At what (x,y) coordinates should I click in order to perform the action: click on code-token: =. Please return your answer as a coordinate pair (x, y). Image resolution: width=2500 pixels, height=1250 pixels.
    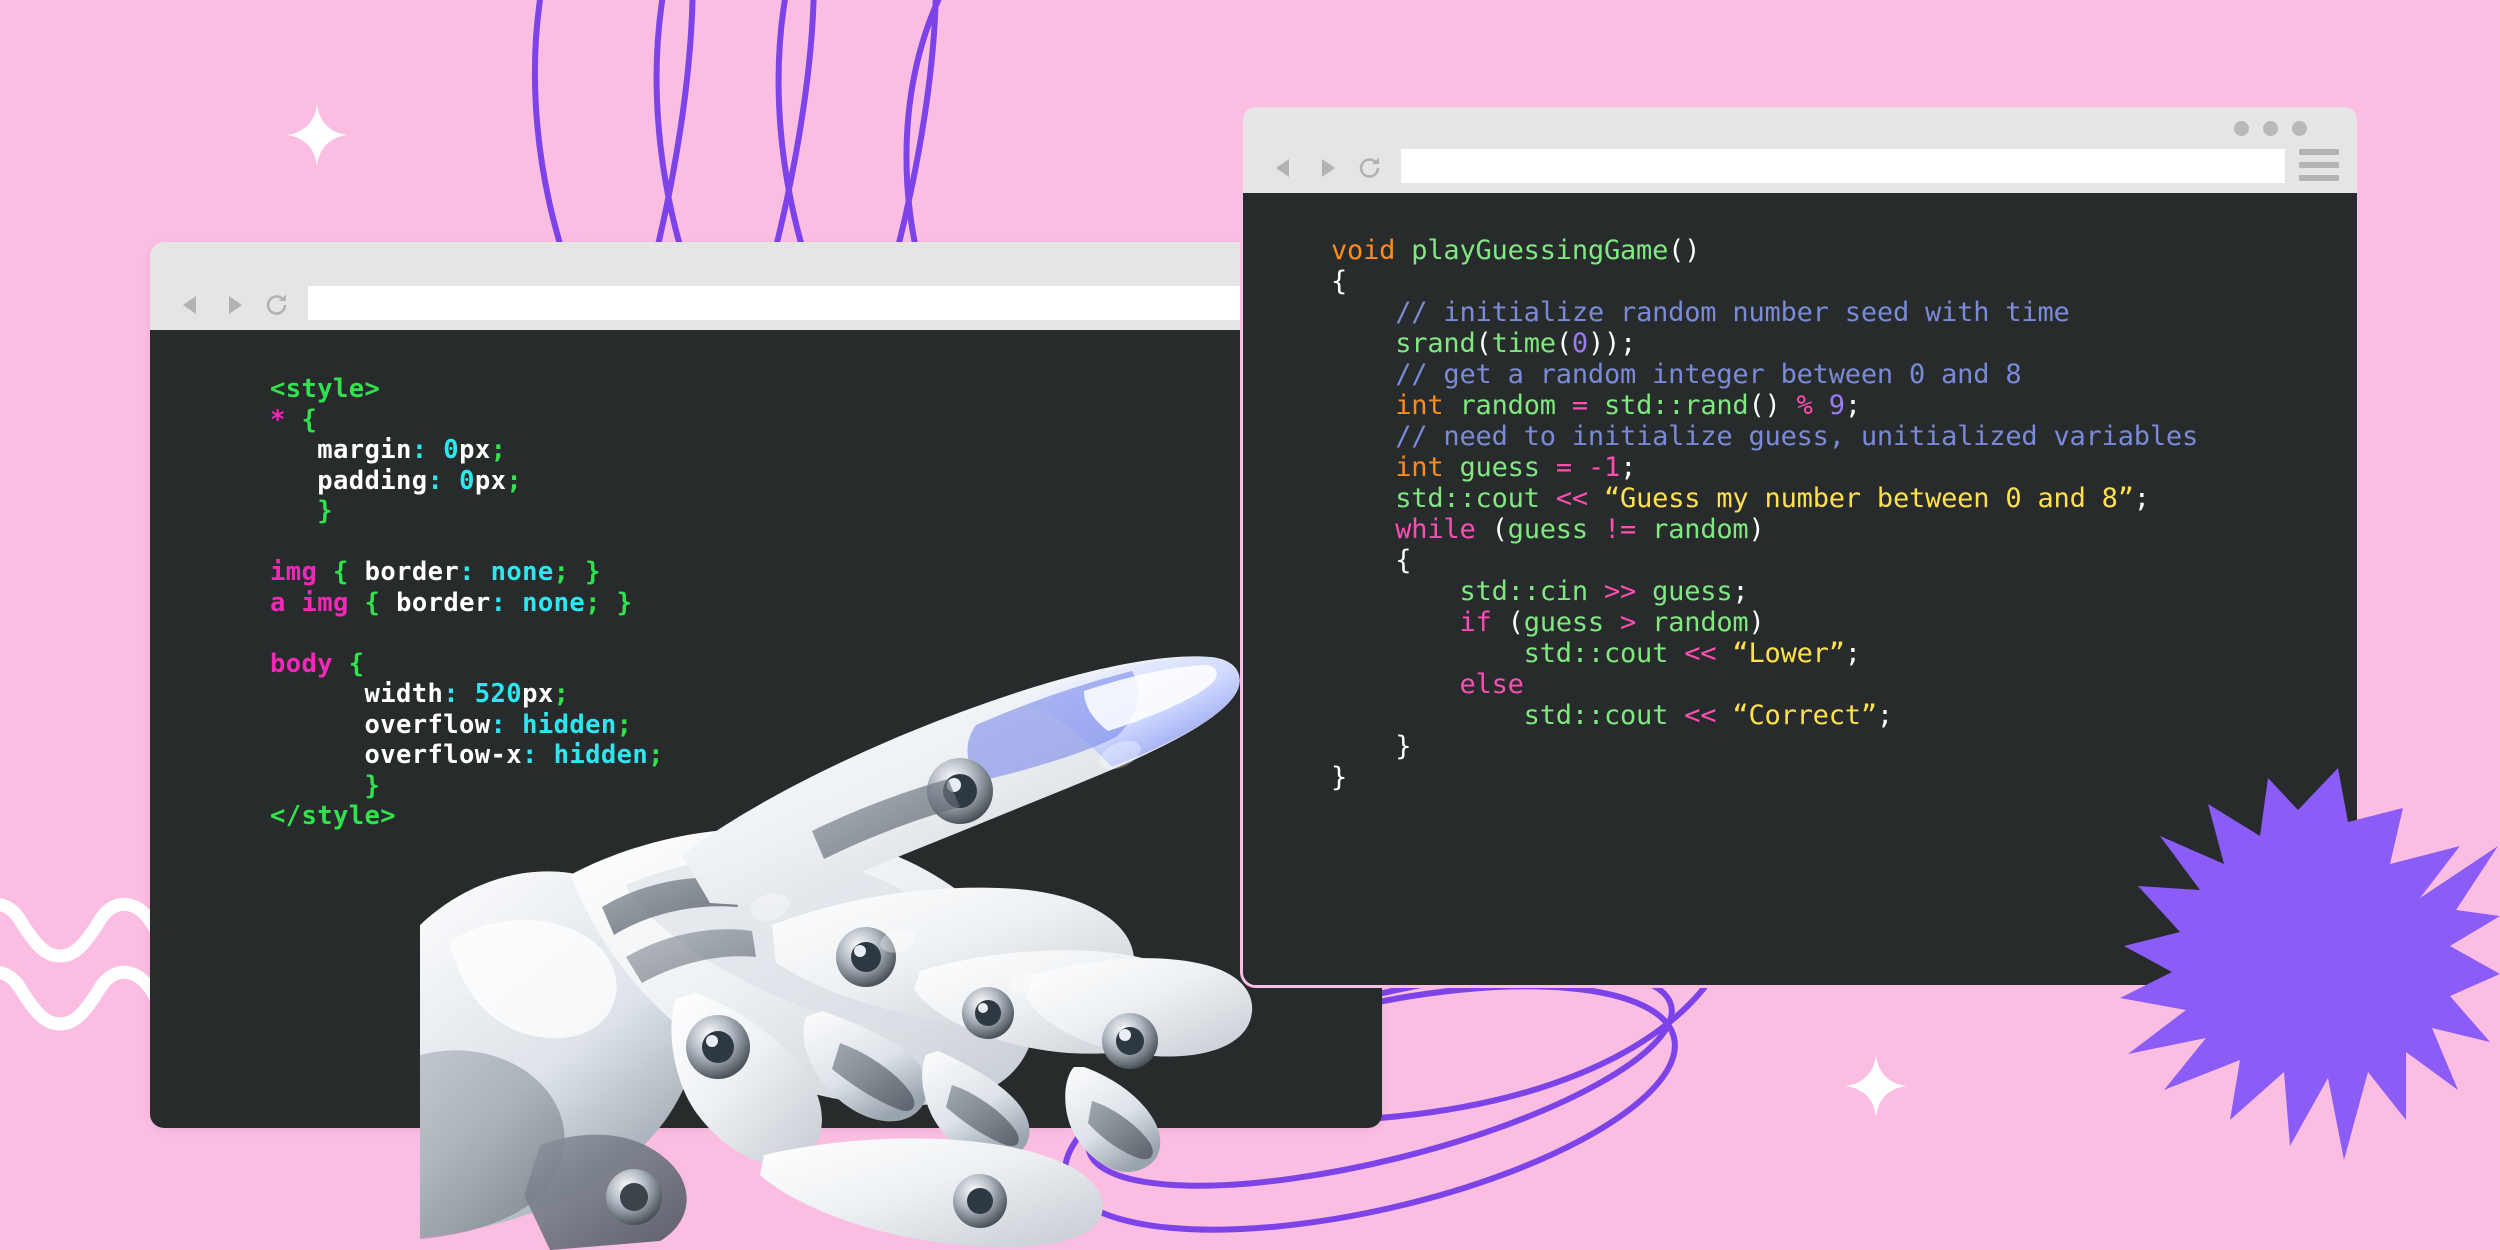
    Looking at the image, I should click on (1571, 467).